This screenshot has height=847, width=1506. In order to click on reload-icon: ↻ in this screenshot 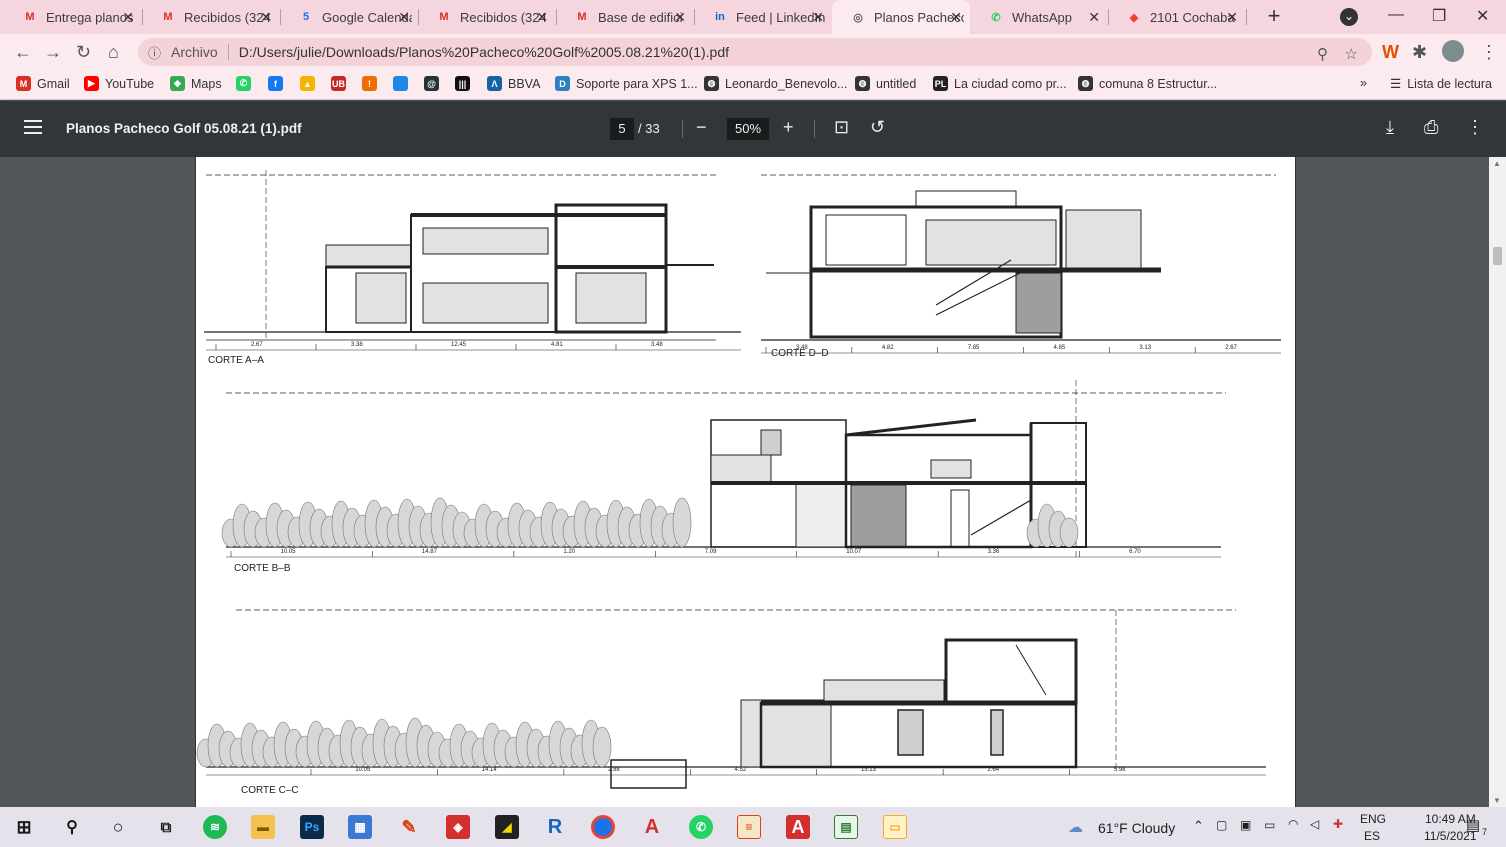, I will do `click(83, 52)`.